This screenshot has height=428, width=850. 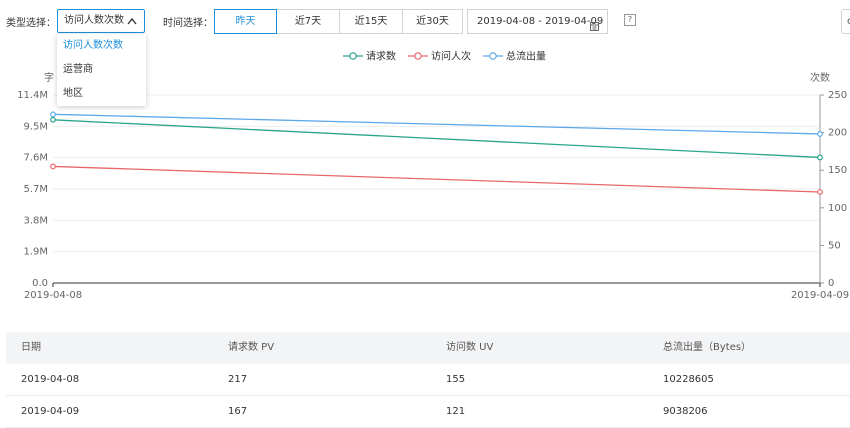 I want to click on y-right-tick-label: 50, so click(x=834, y=245).